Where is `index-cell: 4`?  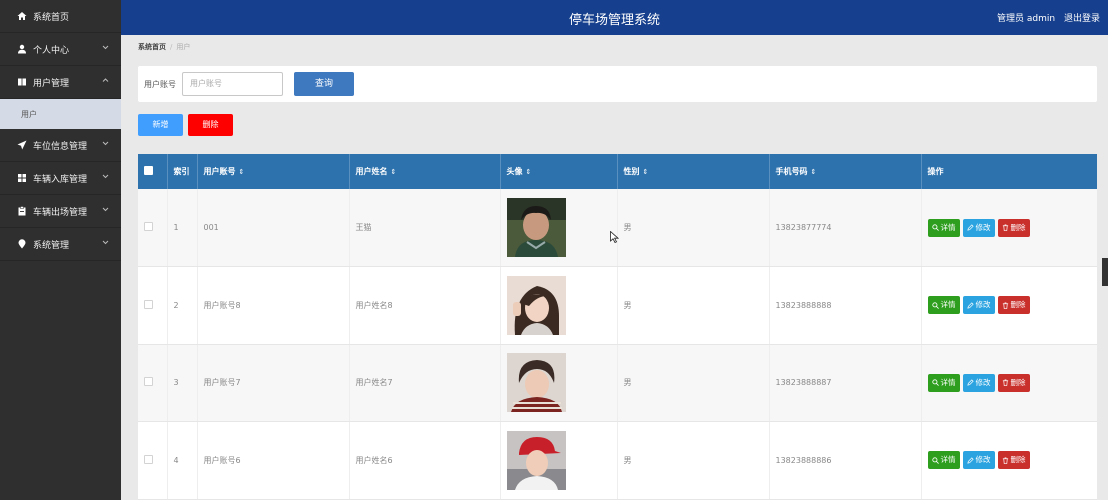
index-cell: 4 is located at coordinates (182, 460).